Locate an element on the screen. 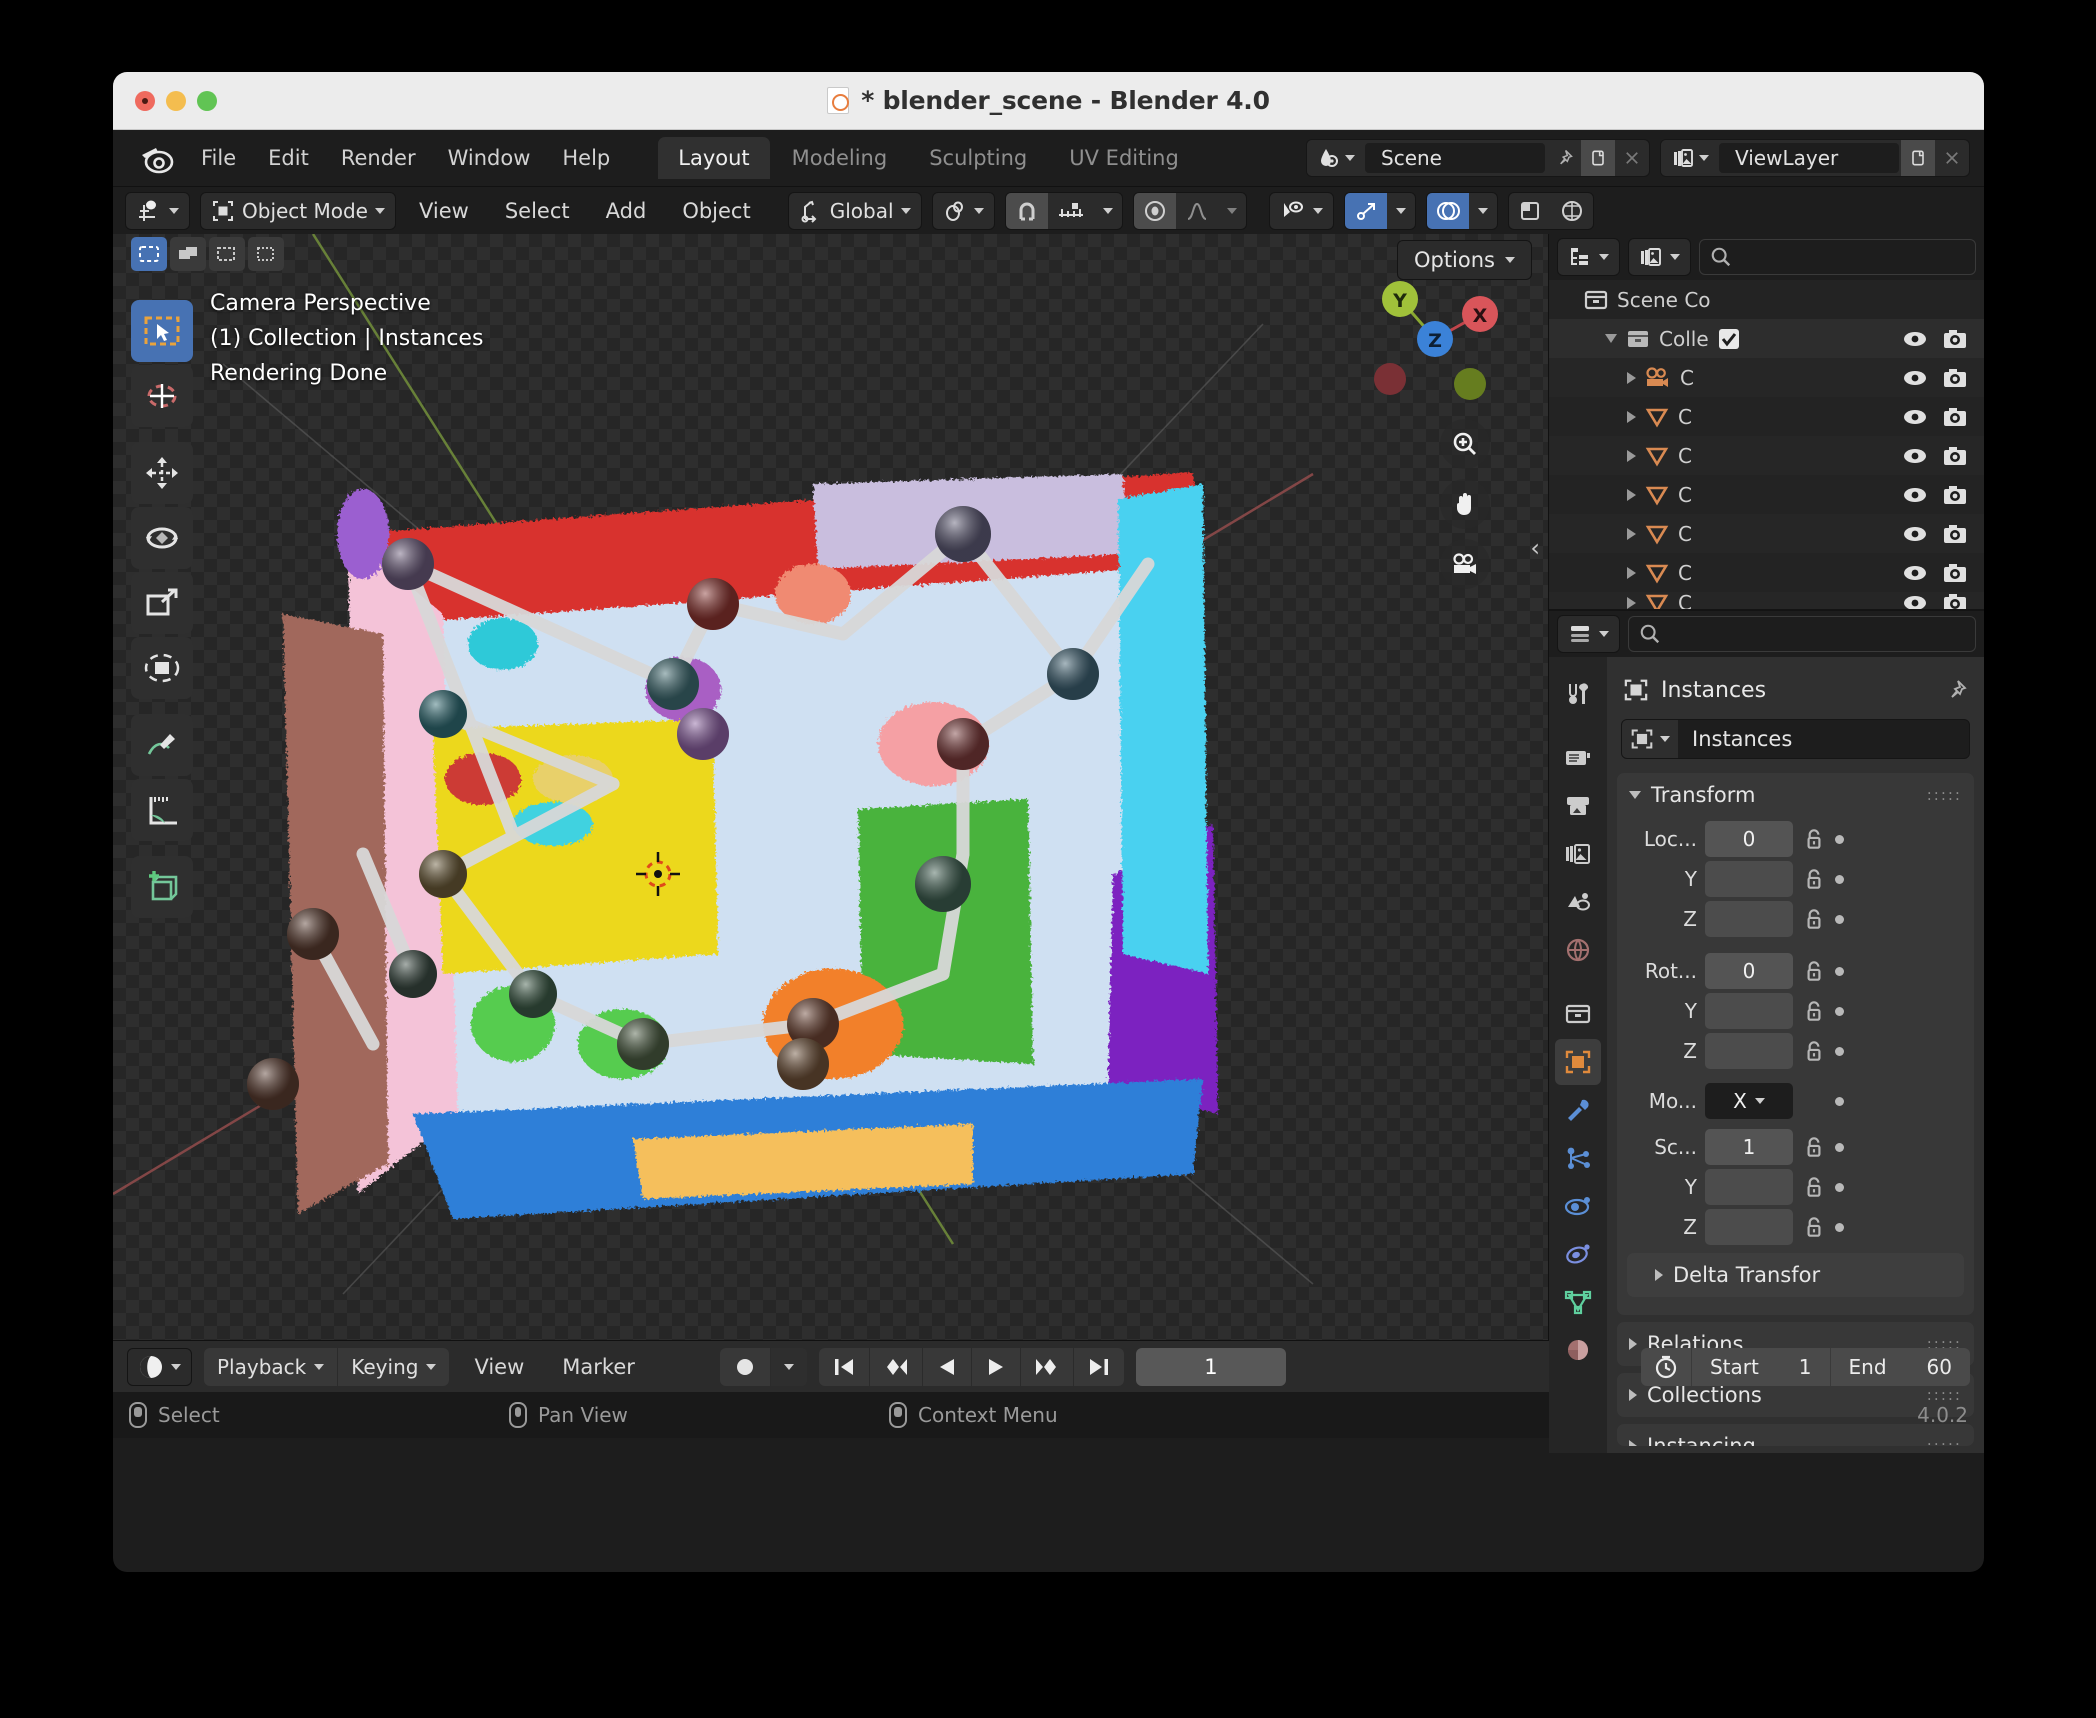 The height and width of the screenshot is (1718, 2096). viewport-menu-object: Object is located at coordinates (716, 211).